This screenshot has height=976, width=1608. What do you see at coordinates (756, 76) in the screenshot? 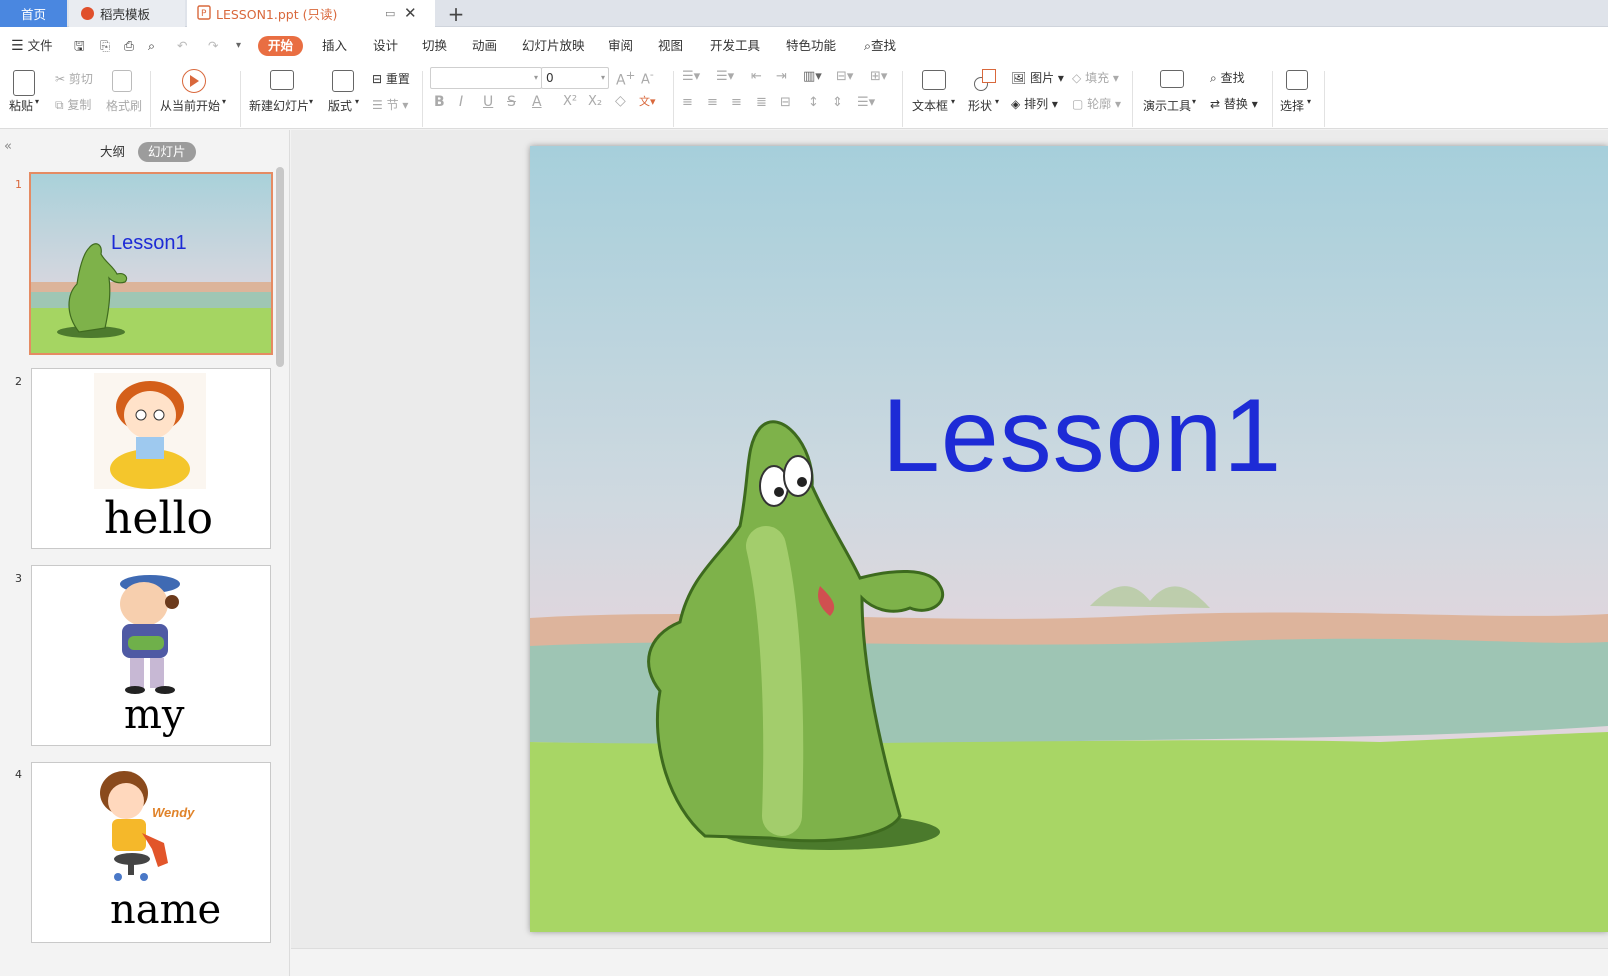
I see `decrease-indent-icon: ⇤` at bounding box center [756, 76].